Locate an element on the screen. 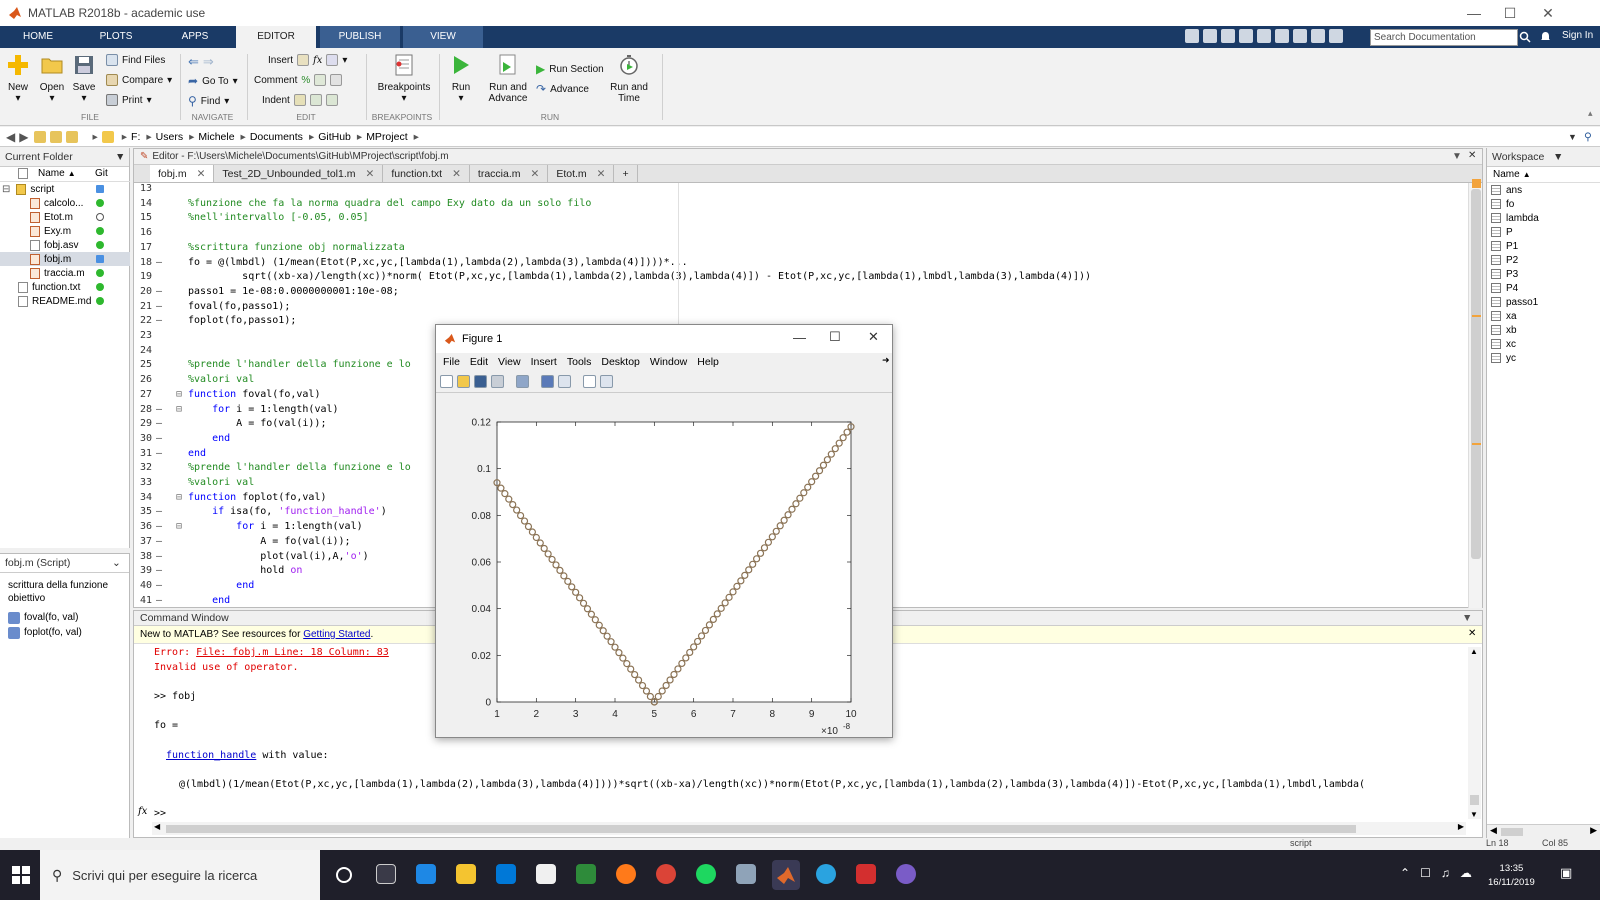 This screenshot has width=1600, height=900. function-handle-link: function_handle is located at coordinates (211, 755).